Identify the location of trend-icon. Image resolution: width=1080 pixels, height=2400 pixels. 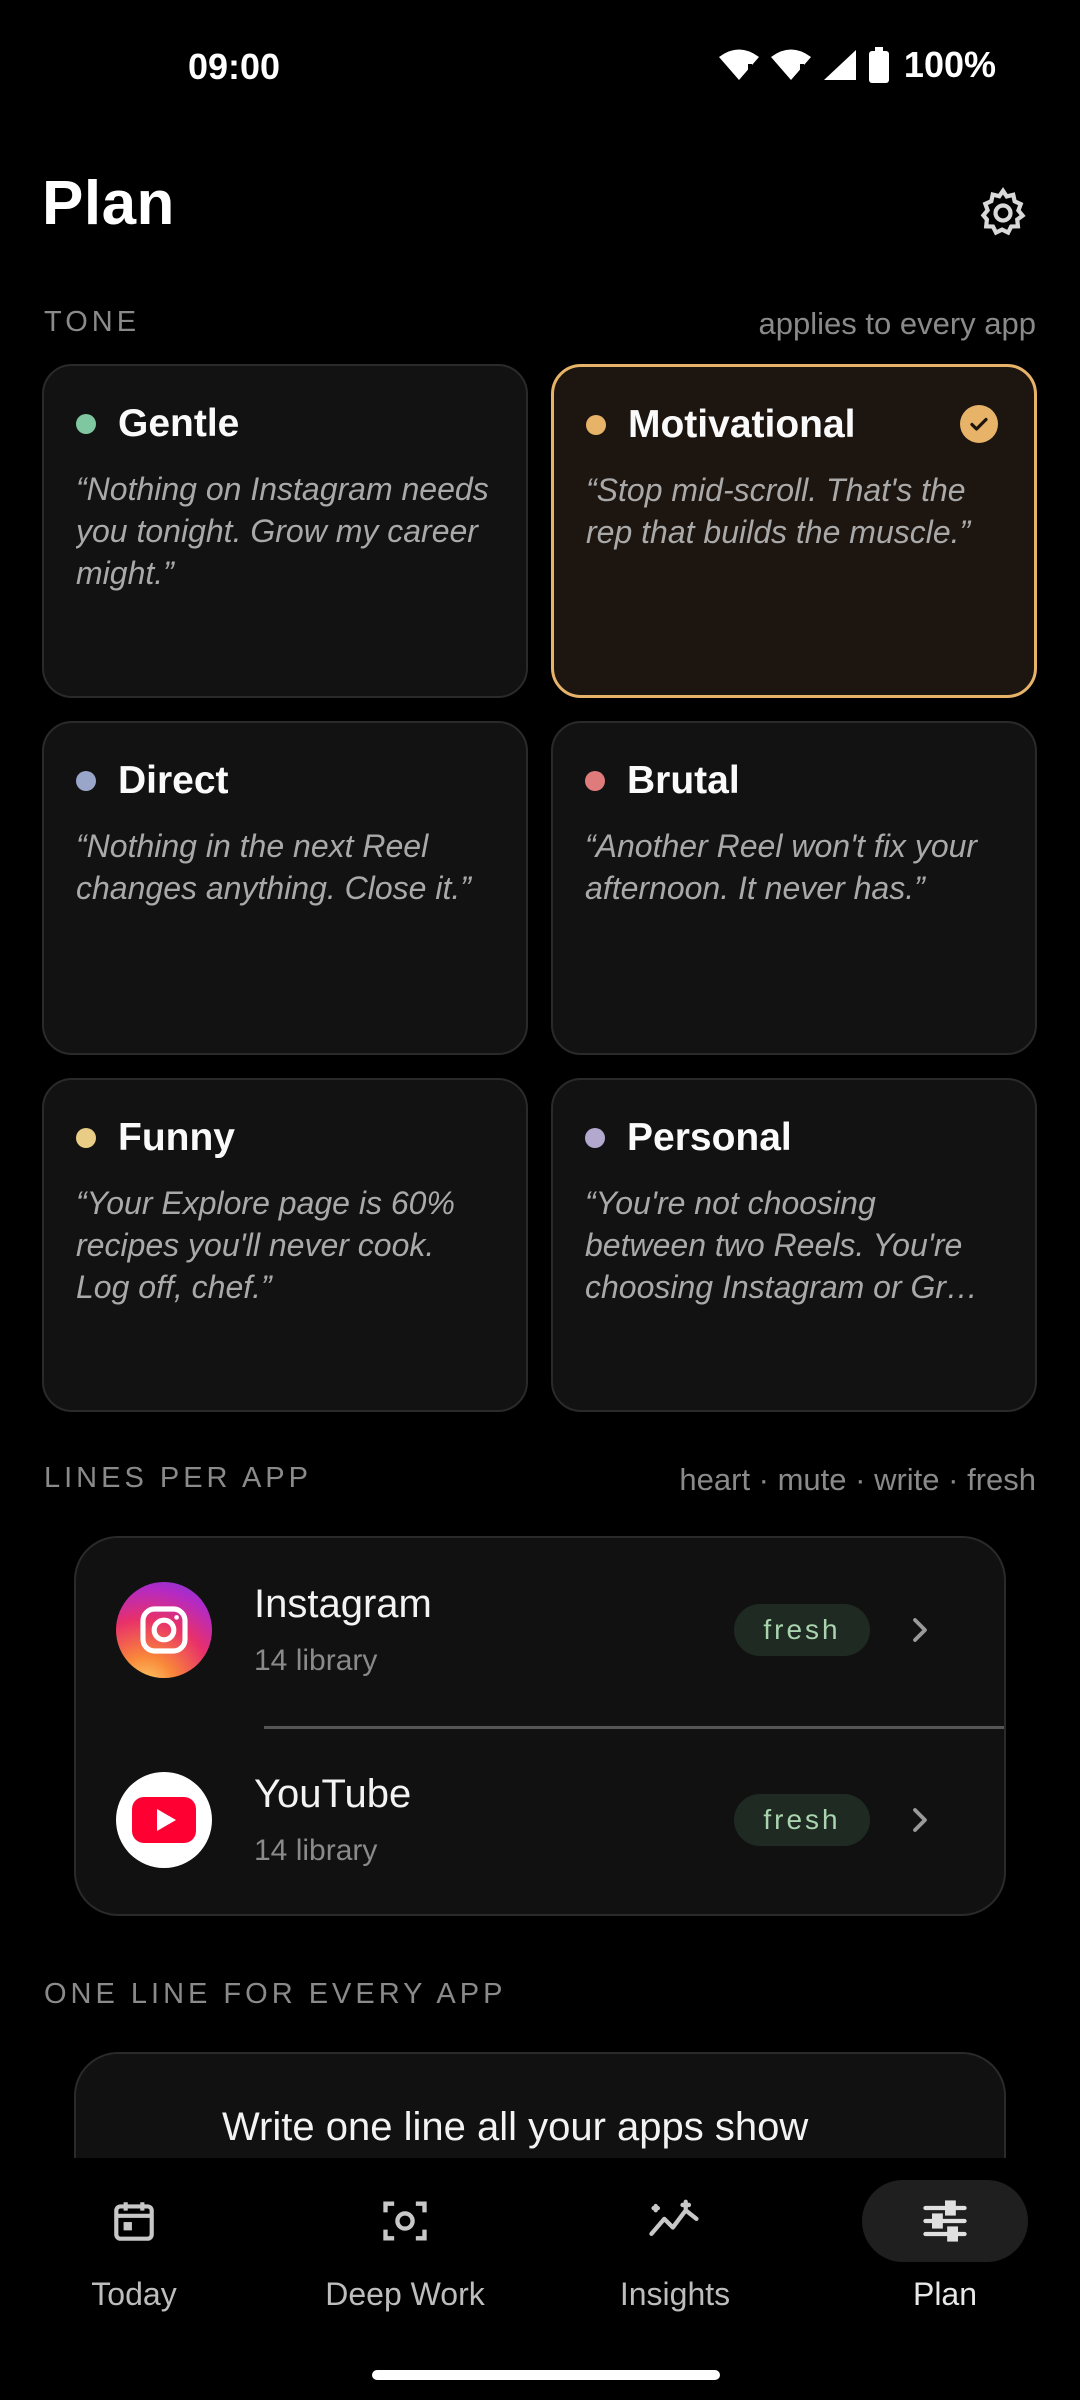
(674, 2217).